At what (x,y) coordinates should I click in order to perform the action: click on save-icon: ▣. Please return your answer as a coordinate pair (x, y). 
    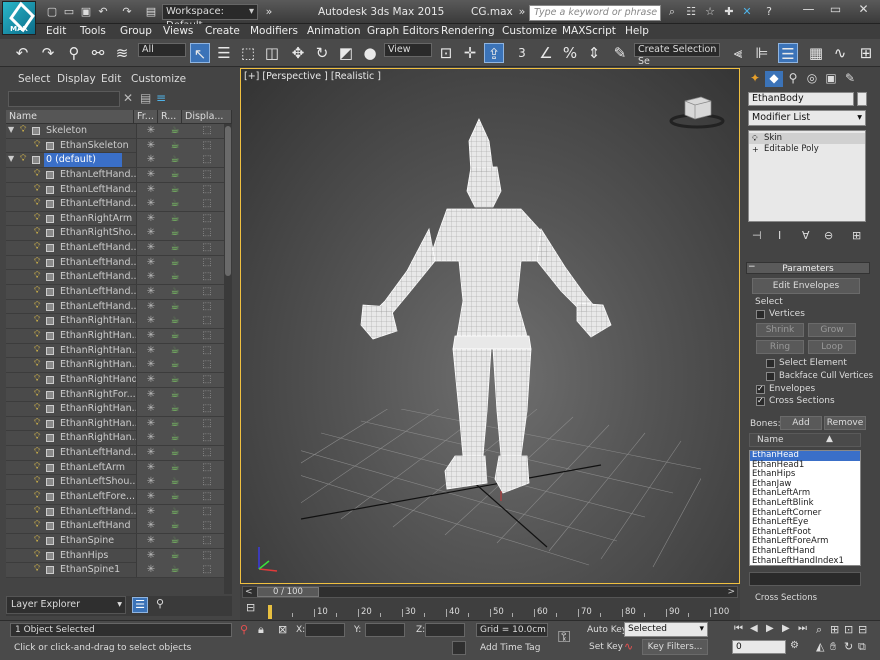
    Looking at the image, I should click on (86, 12).